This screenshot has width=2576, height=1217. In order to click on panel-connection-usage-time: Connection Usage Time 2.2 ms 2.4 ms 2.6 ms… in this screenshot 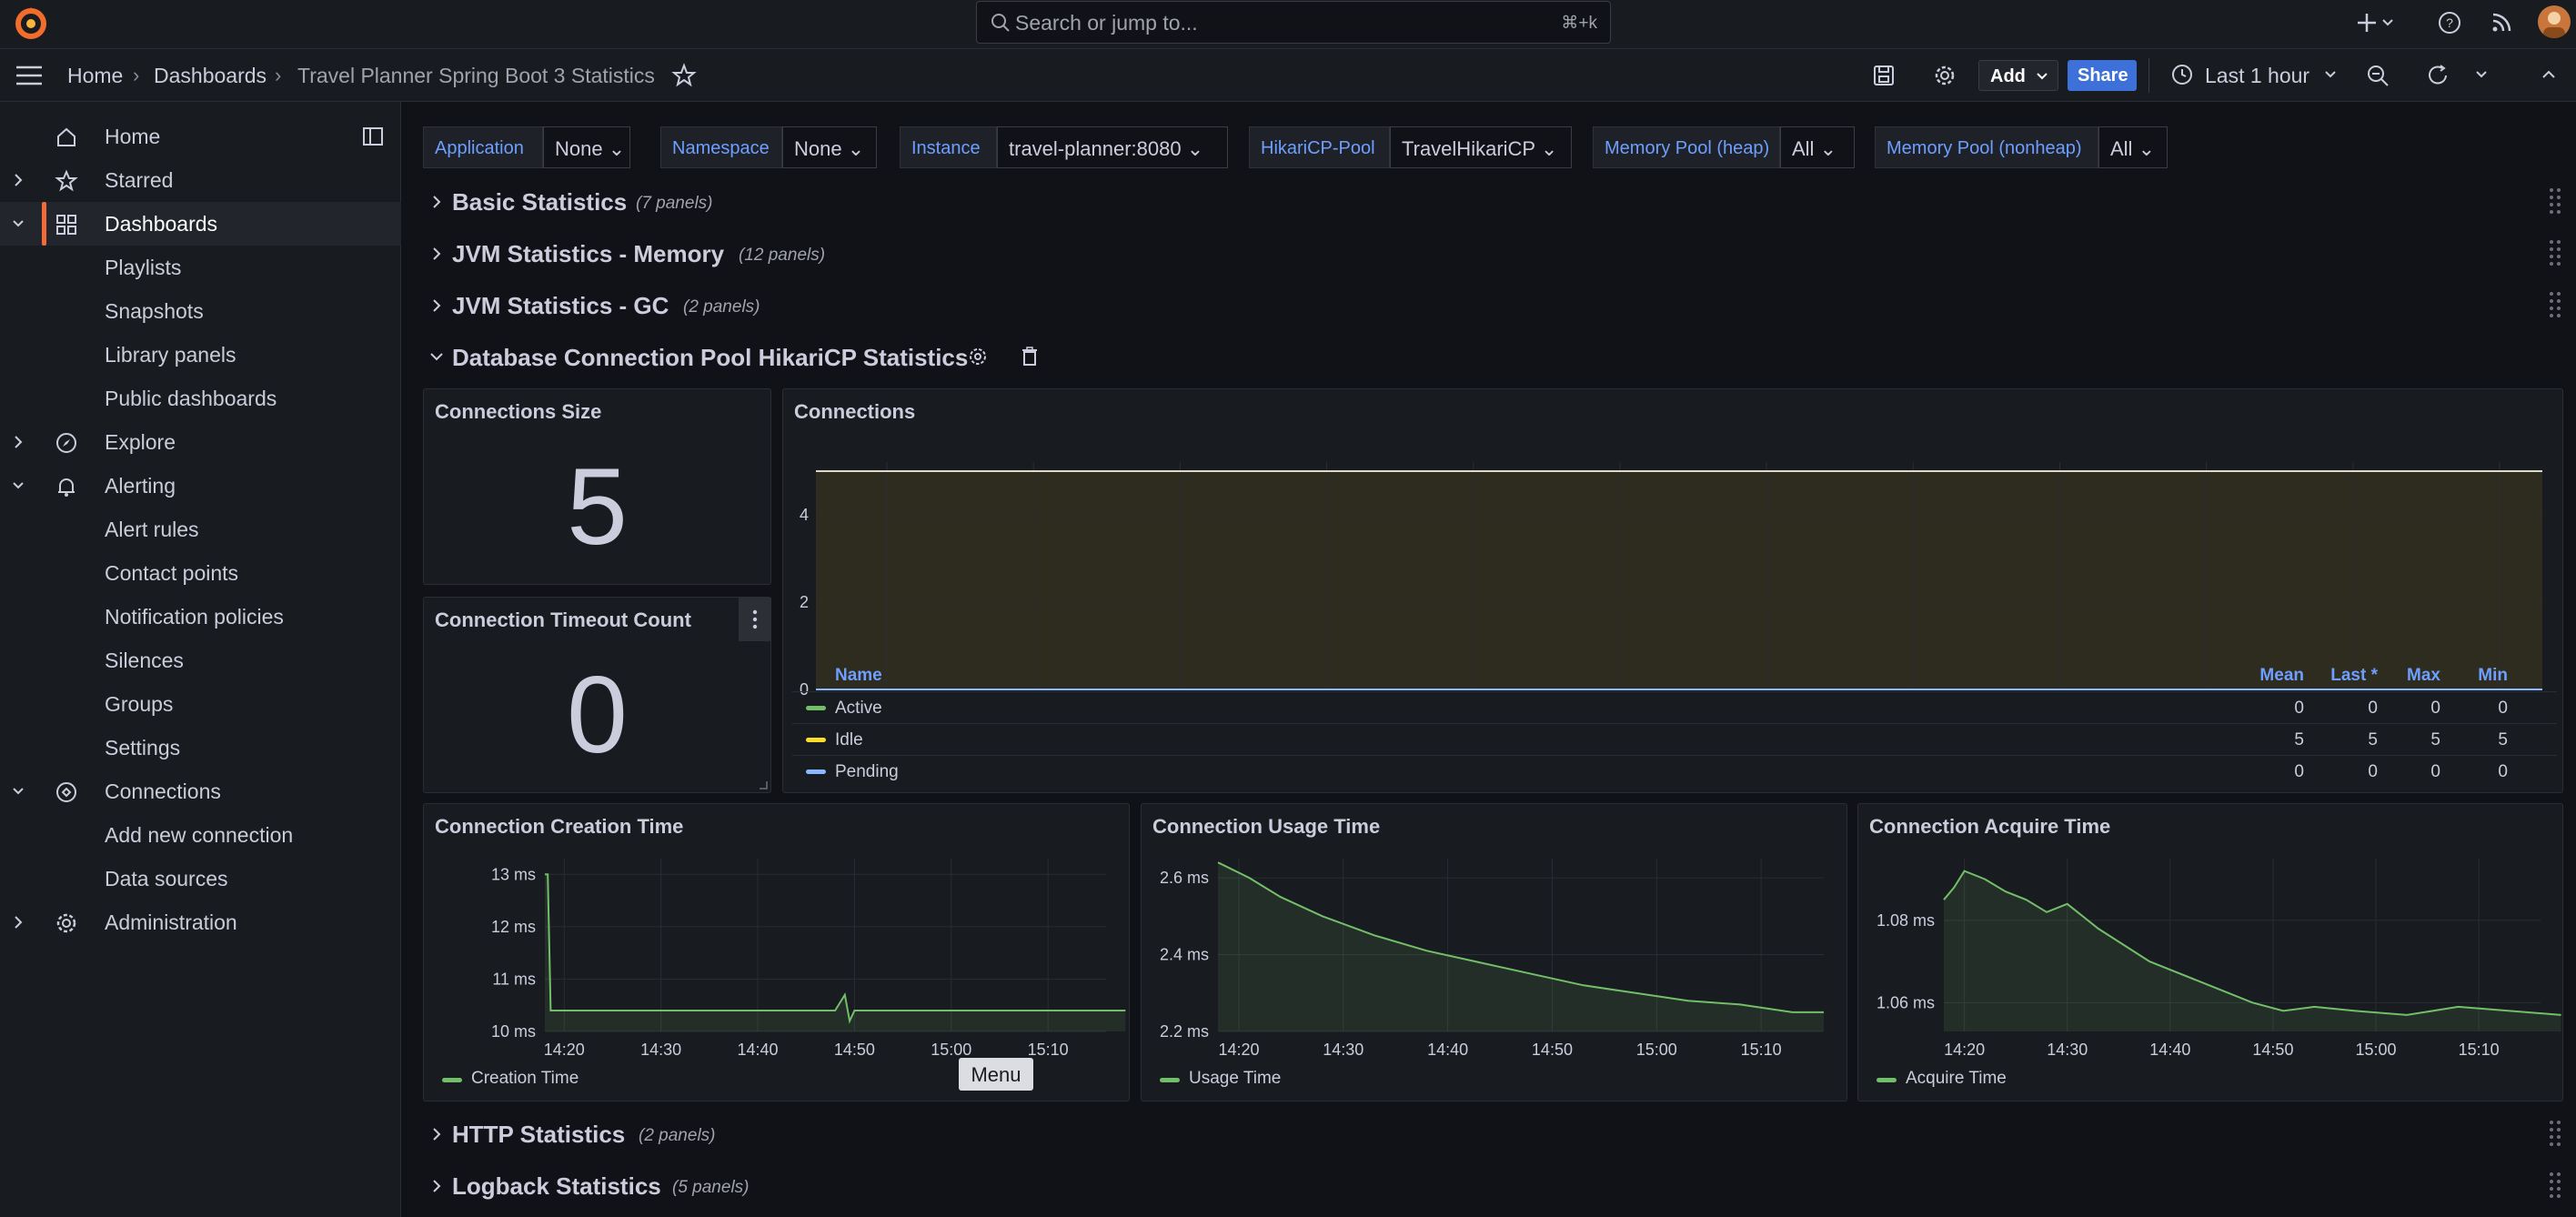, I will do `click(1494, 952)`.